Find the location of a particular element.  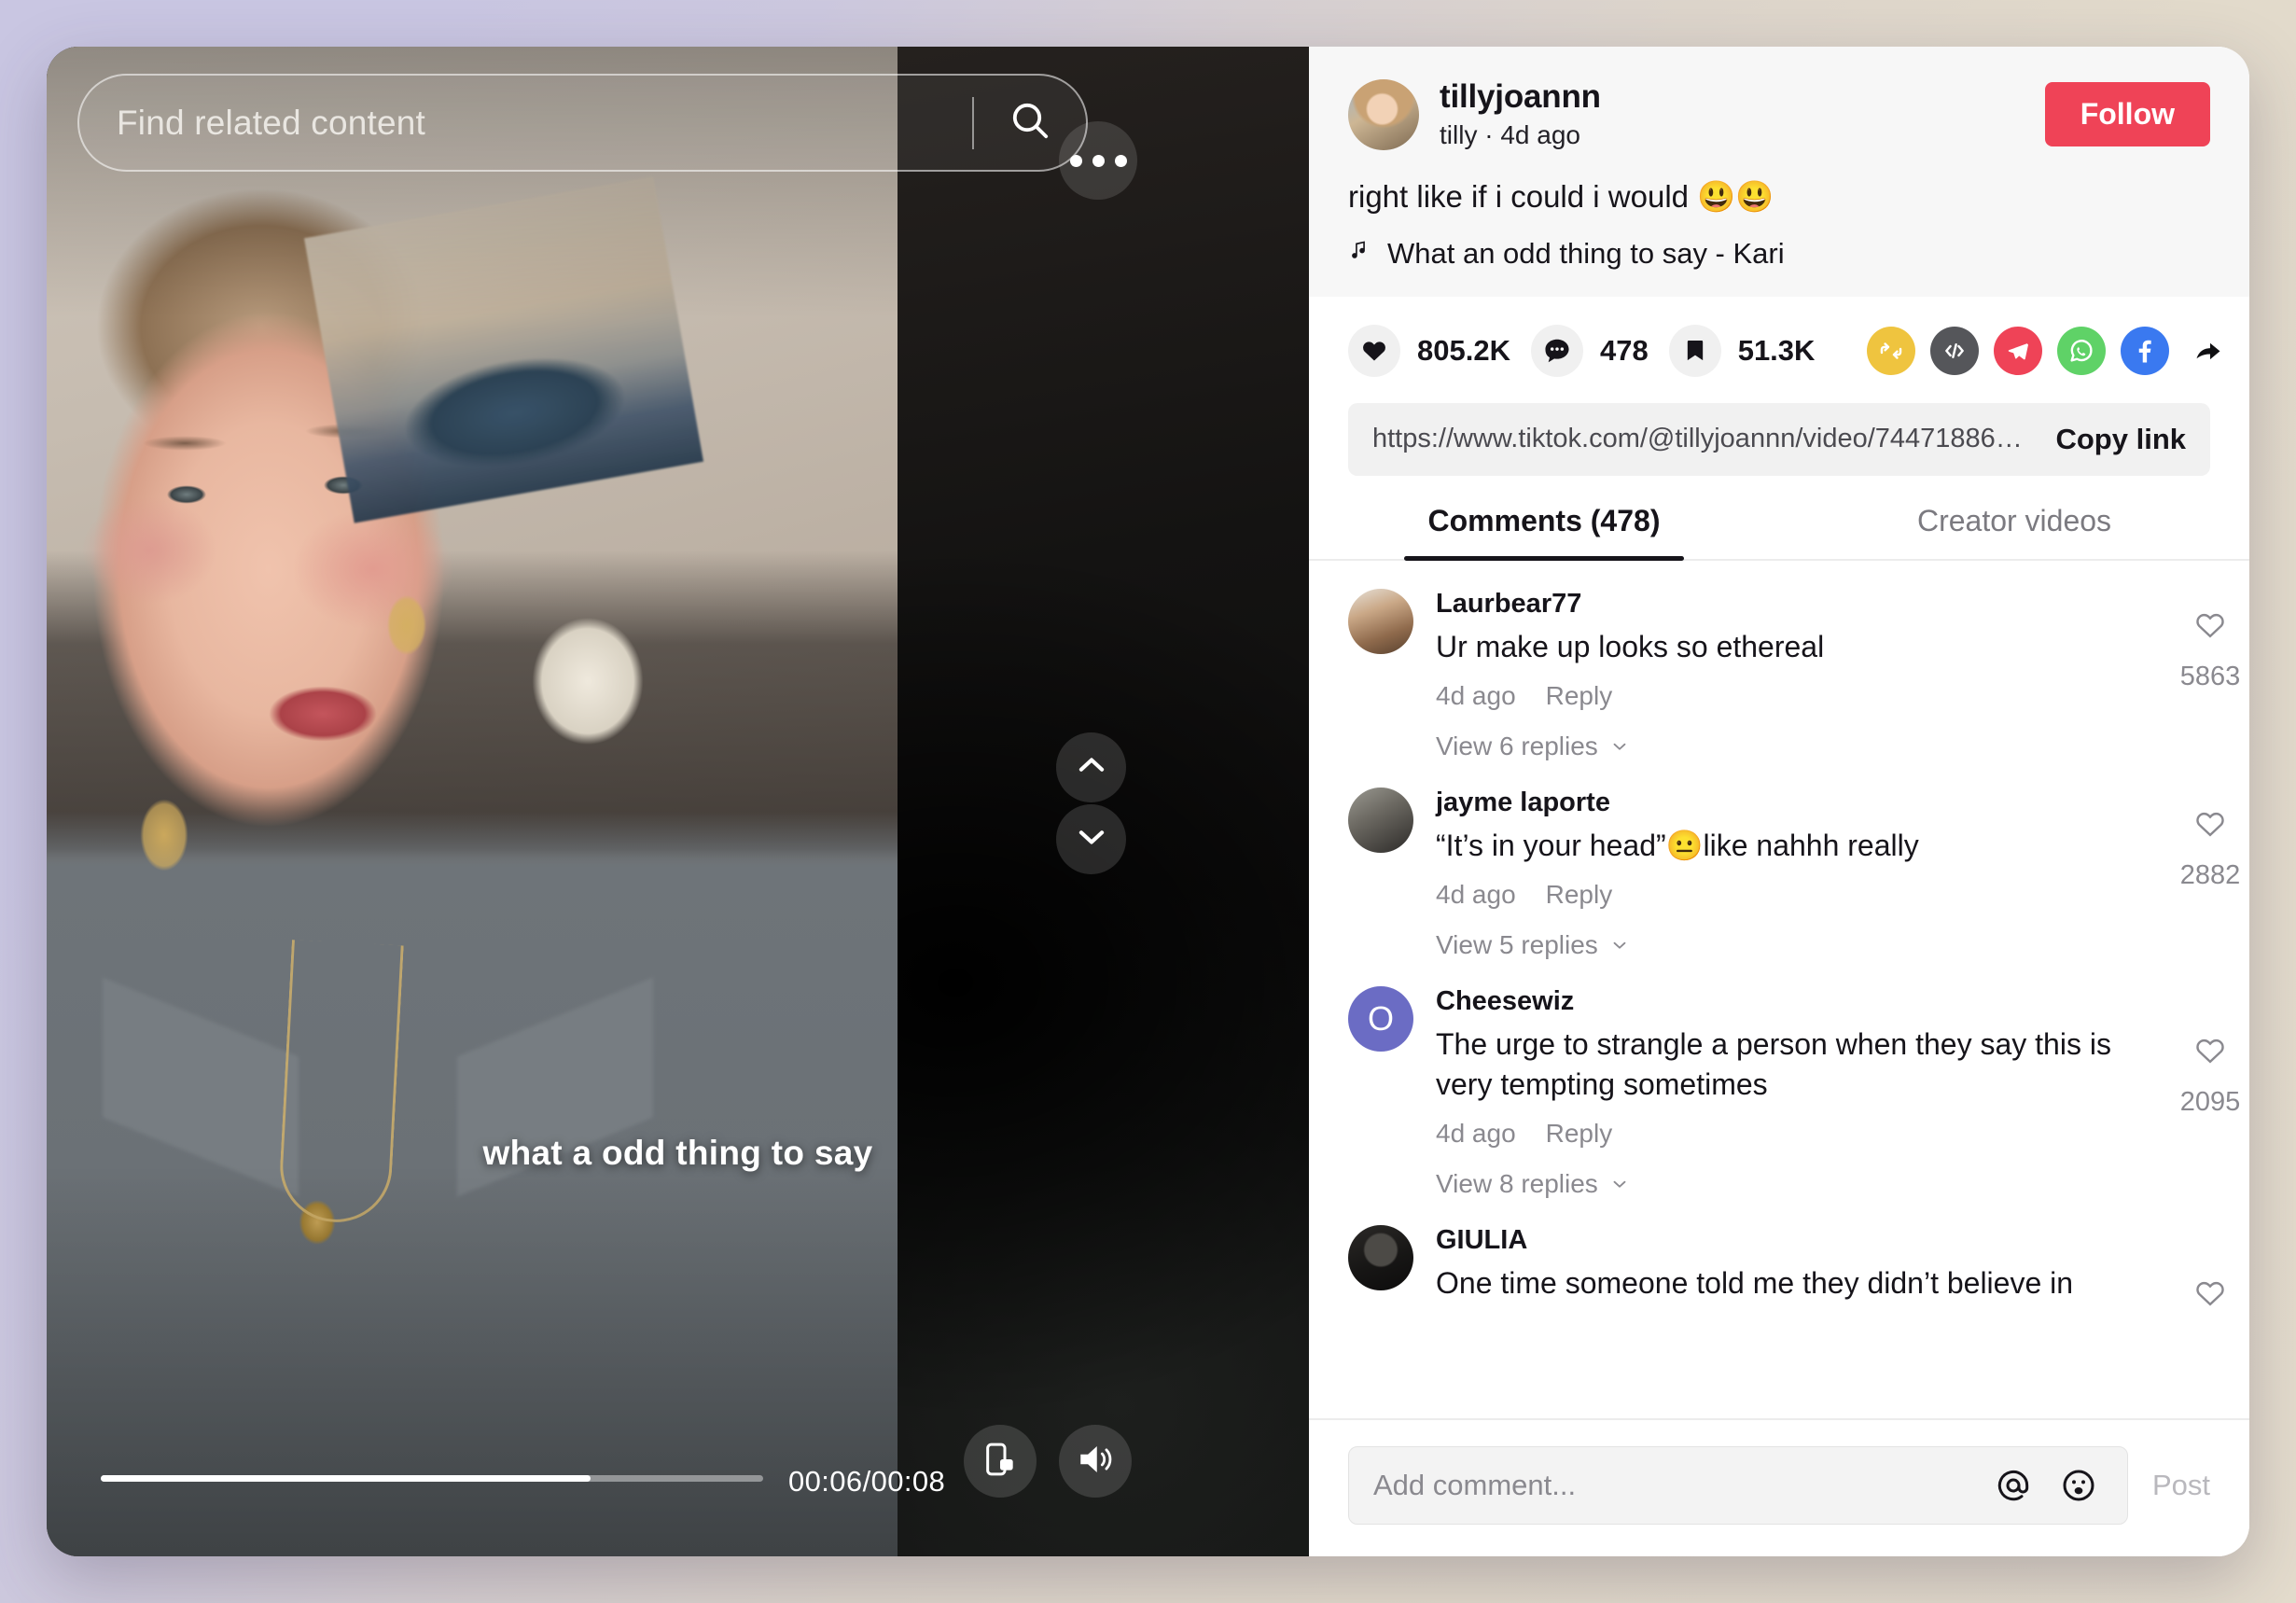

related-content-search: Find related content is located at coordinates (583, 123).